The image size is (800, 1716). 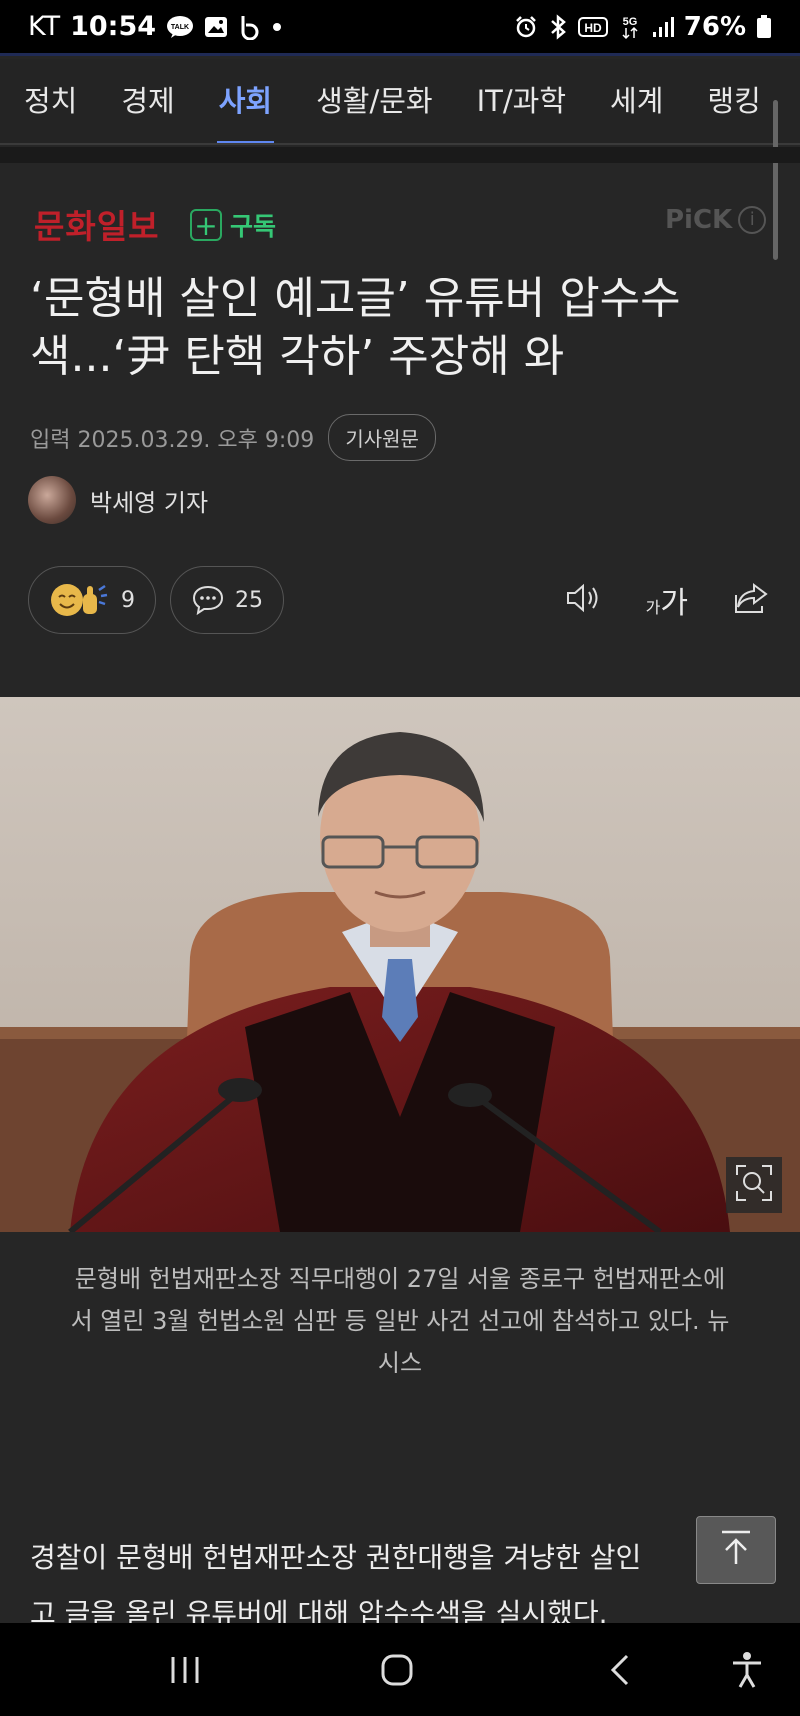 I want to click on plus-icon: +, so click(x=206, y=225).